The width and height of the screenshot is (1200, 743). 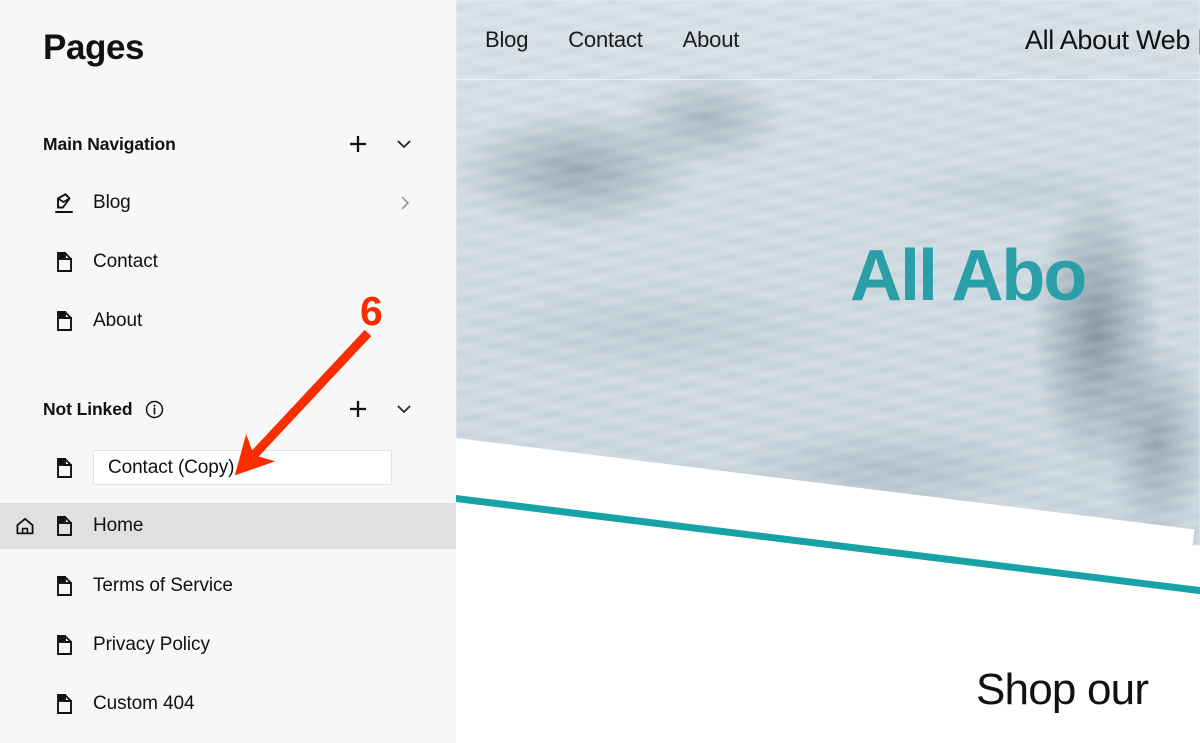 What do you see at coordinates (228, 409) in the screenshot?
I see `section-header-not-linked: Not Linked` at bounding box center [228, 409].